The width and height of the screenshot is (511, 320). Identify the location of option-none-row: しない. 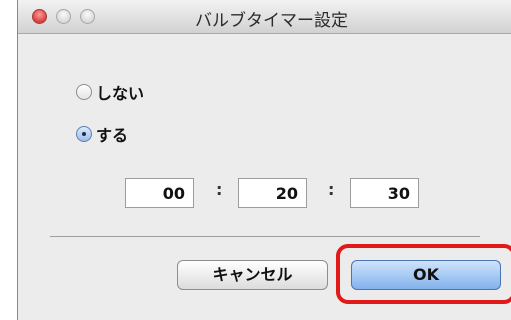
(110, 92).